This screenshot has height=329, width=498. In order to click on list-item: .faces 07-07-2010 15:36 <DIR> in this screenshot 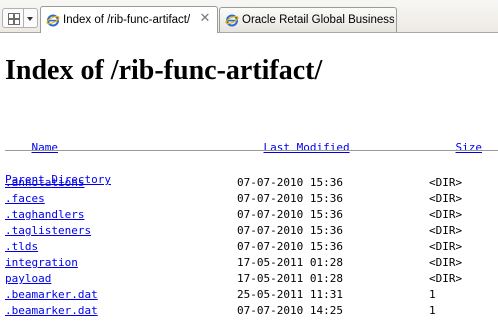, I will do `click(251, 200)`.